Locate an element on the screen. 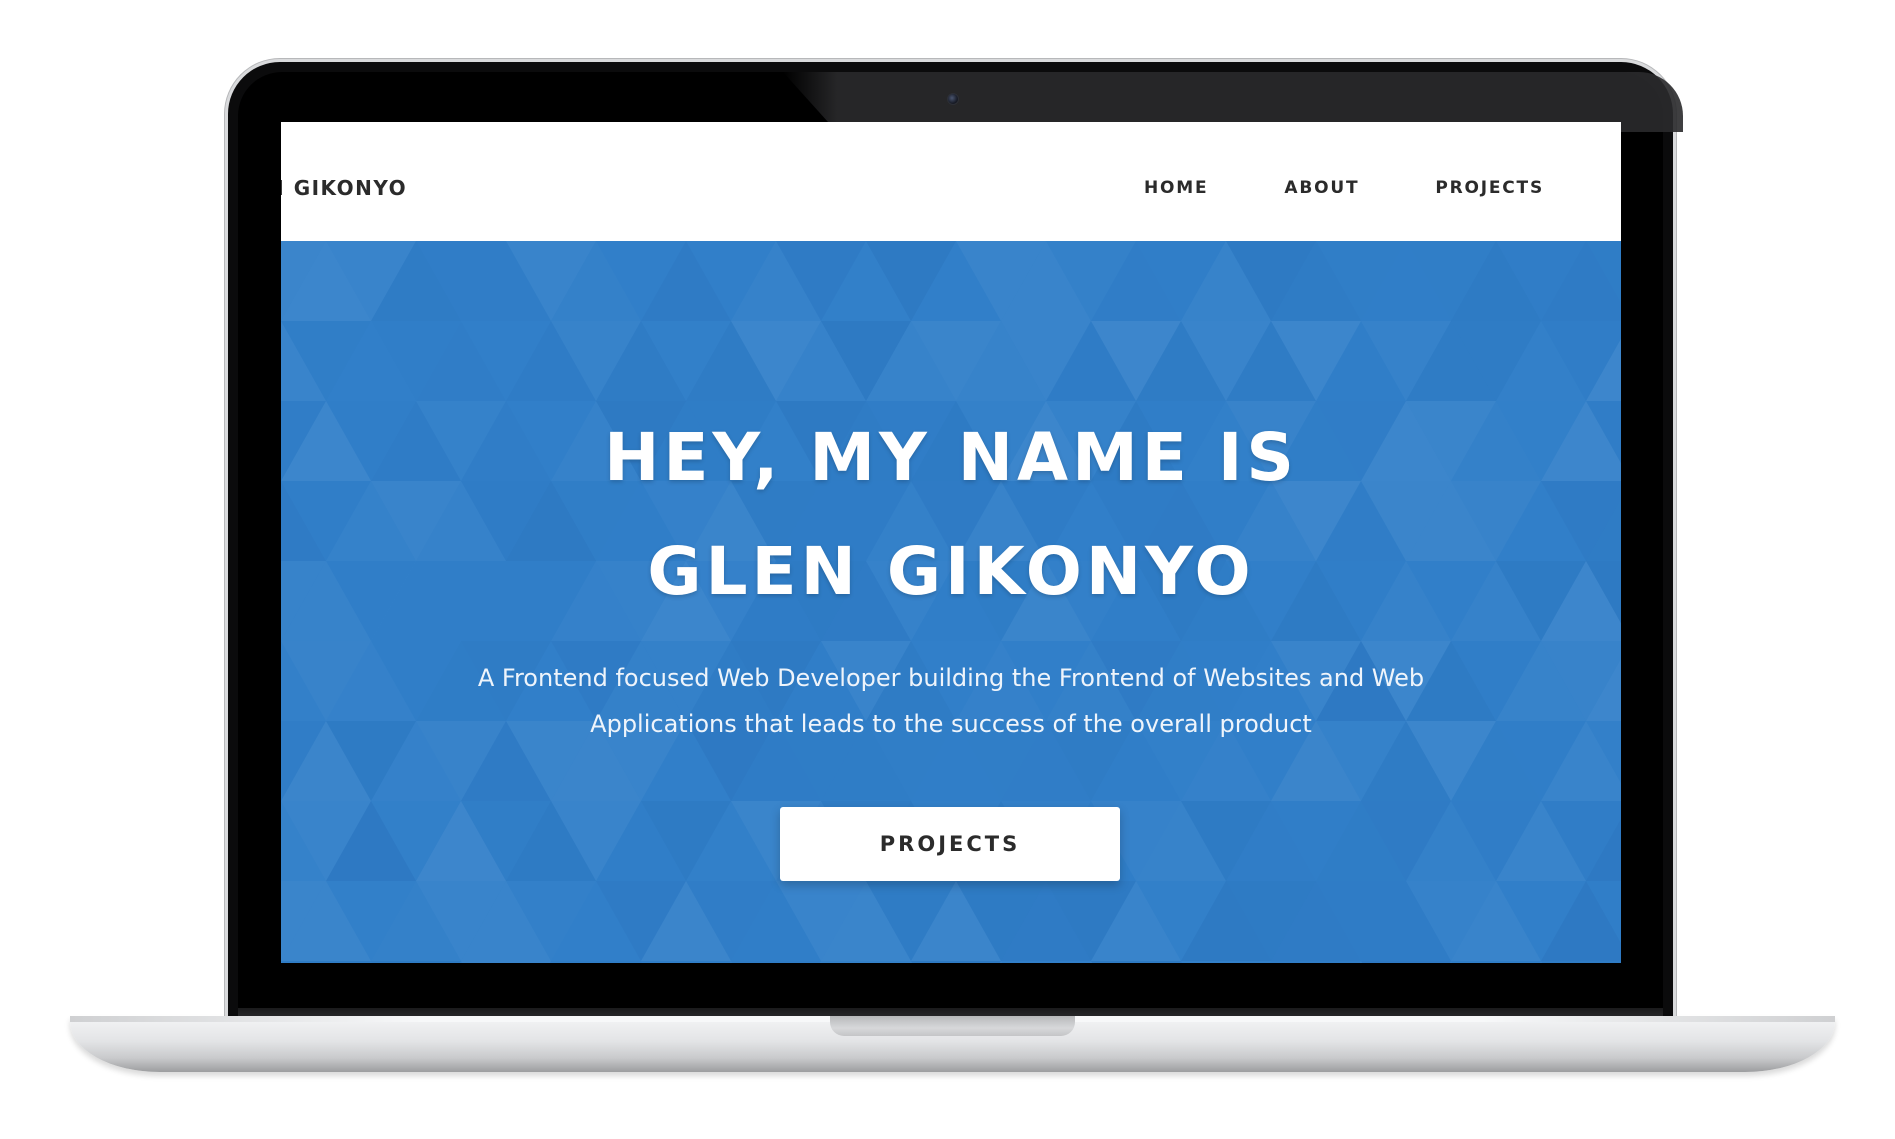  webcam-icon is located at coordinates (953, 99).